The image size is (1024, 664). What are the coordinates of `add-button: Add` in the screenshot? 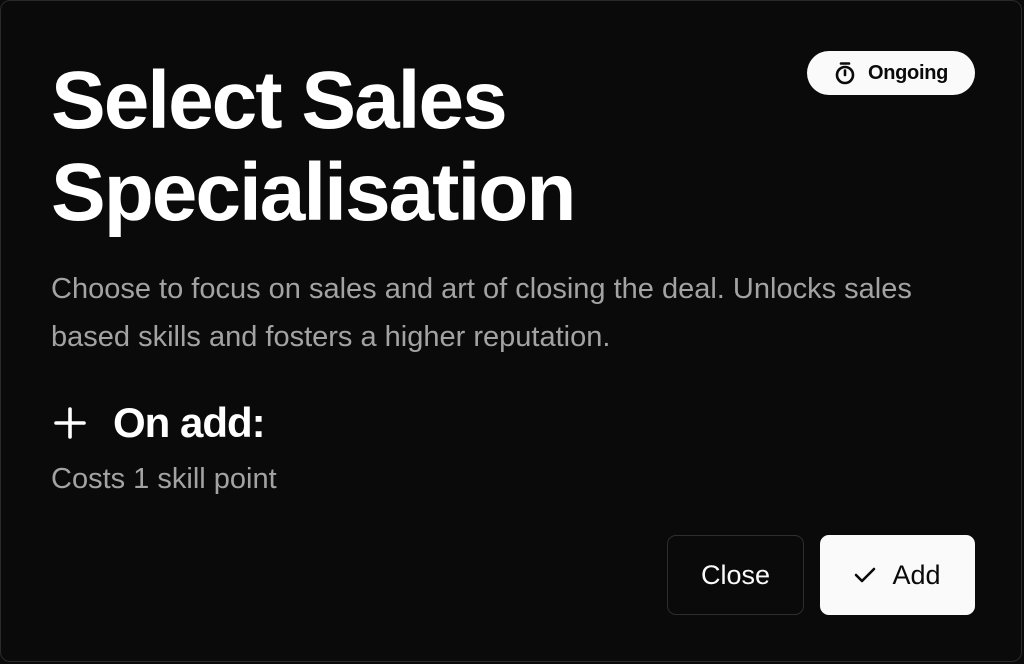 It's located at (897, 575).